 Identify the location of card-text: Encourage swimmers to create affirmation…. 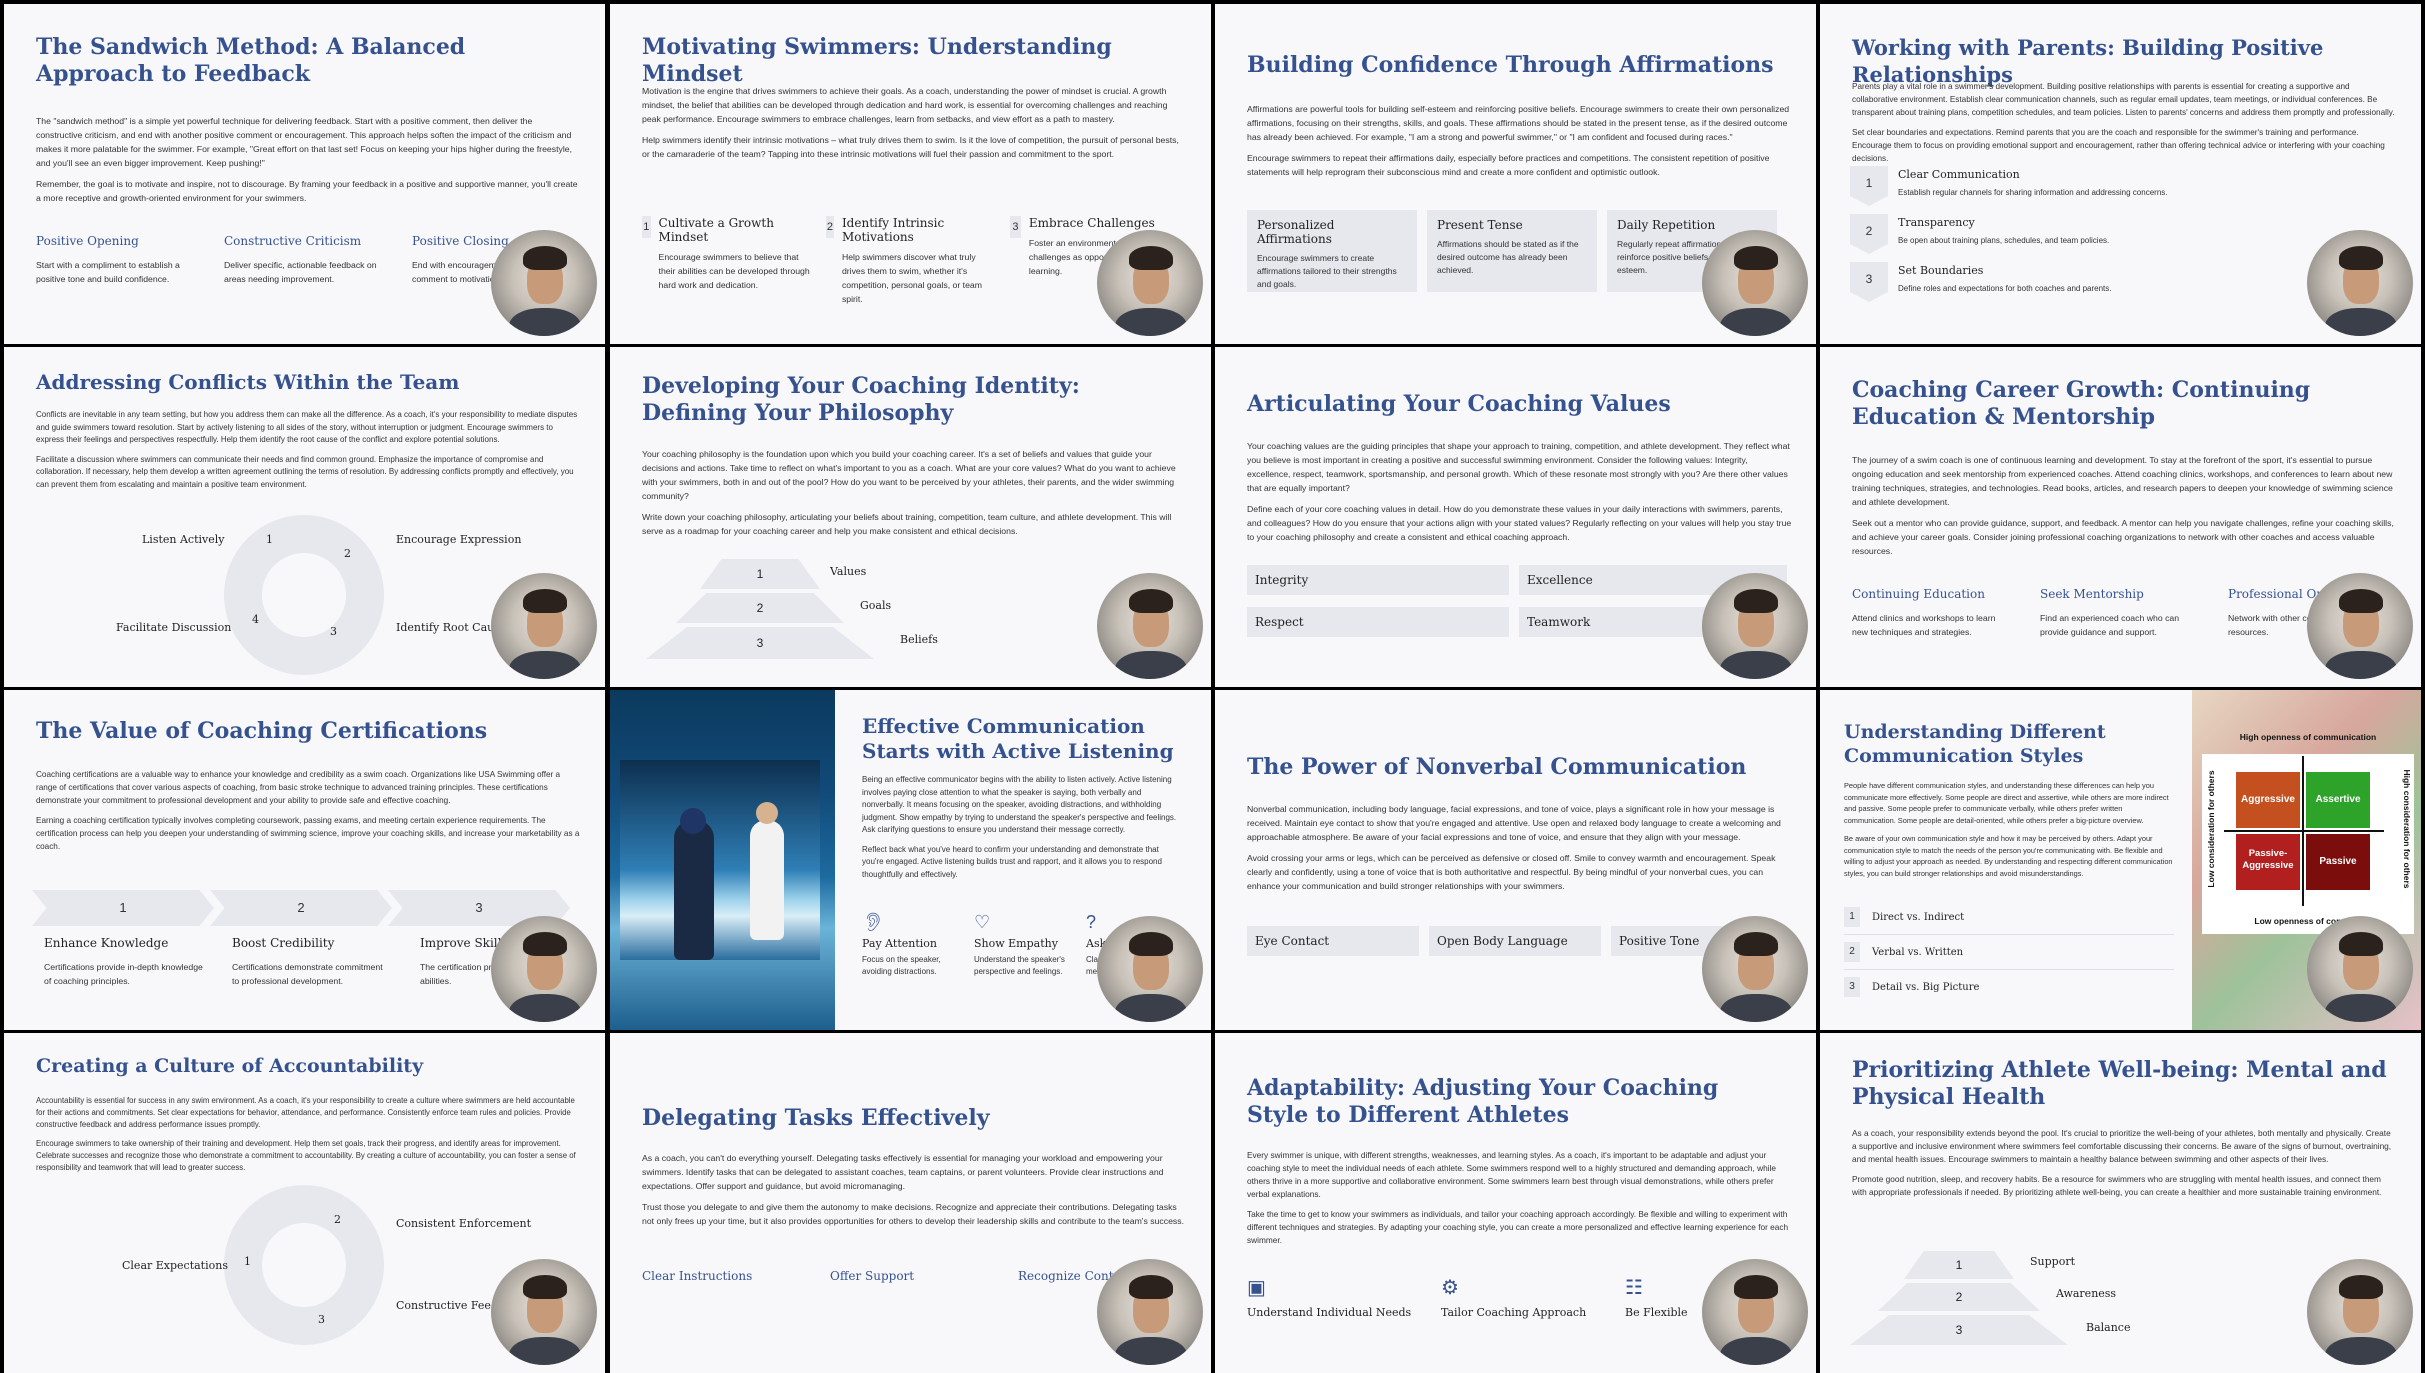
(1327, 271).